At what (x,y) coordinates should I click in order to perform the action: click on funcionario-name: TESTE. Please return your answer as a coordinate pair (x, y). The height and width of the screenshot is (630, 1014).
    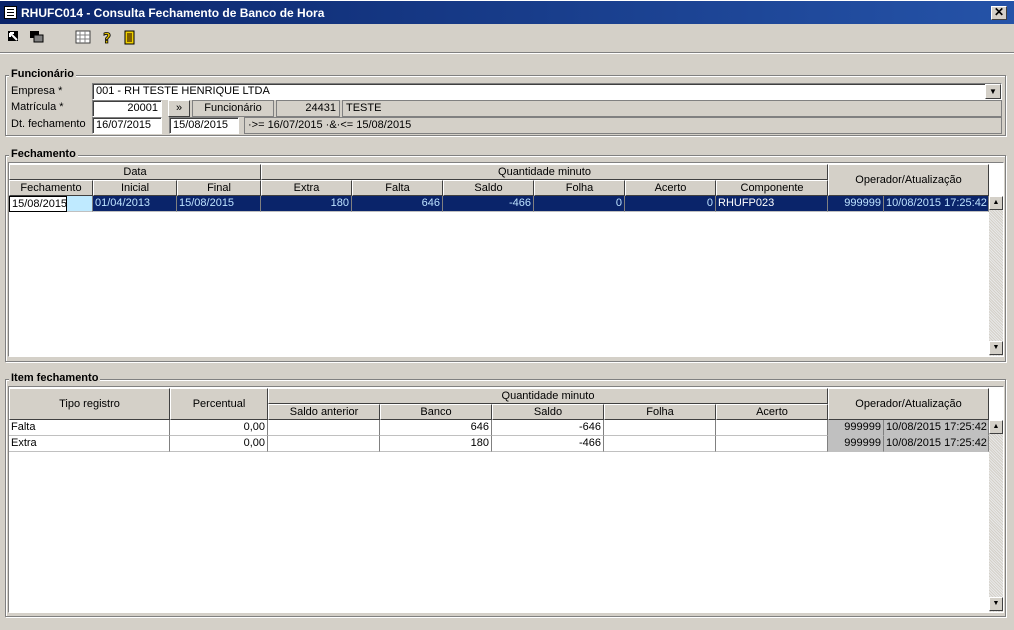
    Looking at the image, I should click on (672, 108).